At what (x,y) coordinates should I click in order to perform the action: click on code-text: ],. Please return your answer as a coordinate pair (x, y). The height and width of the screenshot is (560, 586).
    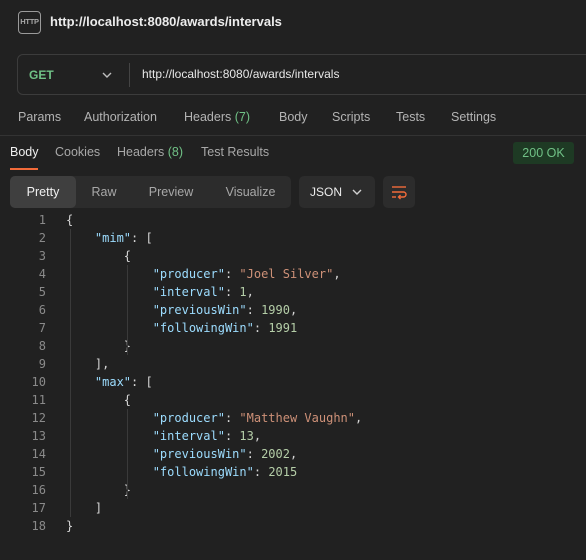
    Looking at the image, I should click on (87, 364).